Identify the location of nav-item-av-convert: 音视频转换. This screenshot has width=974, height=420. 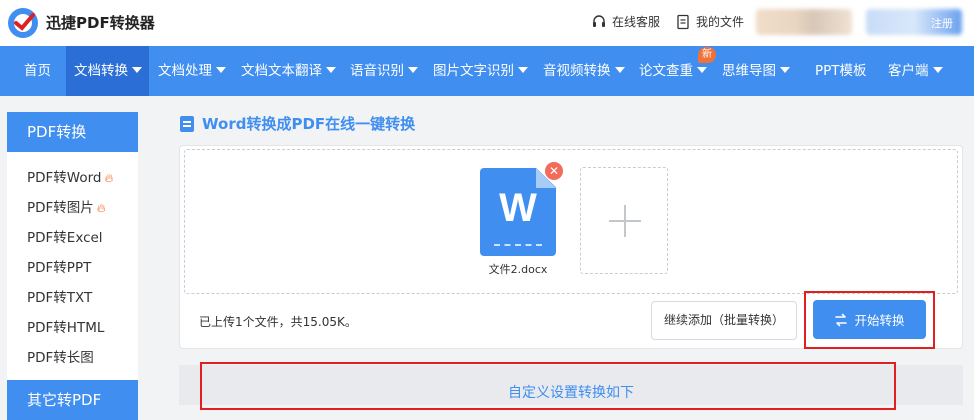
(584, 71).